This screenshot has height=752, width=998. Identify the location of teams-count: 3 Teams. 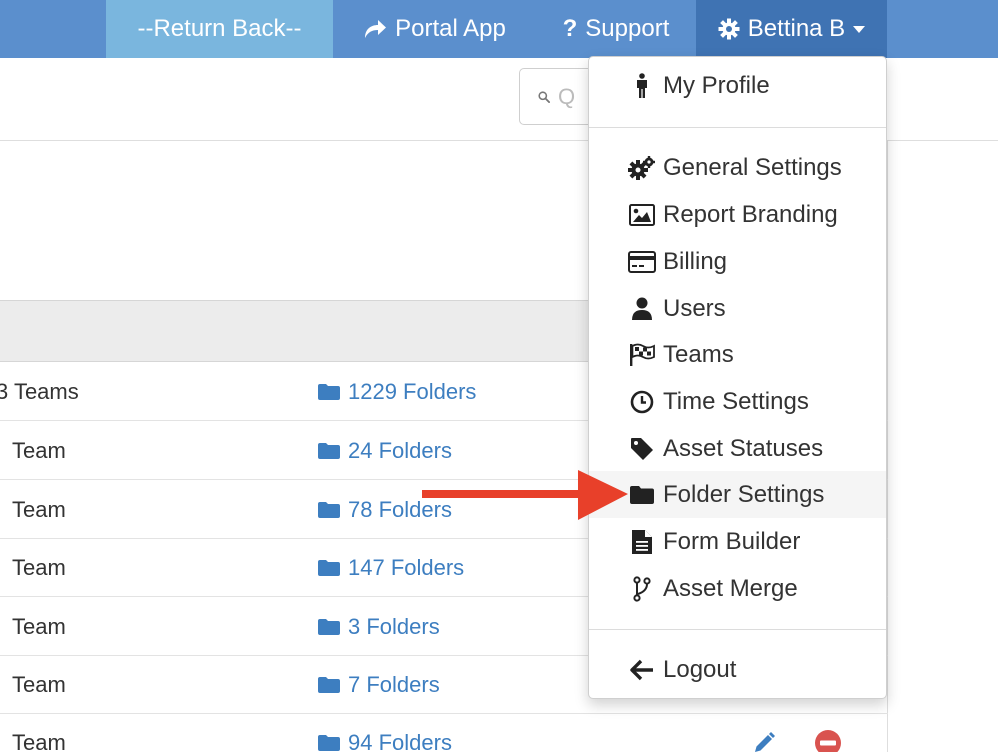
(39, 391).